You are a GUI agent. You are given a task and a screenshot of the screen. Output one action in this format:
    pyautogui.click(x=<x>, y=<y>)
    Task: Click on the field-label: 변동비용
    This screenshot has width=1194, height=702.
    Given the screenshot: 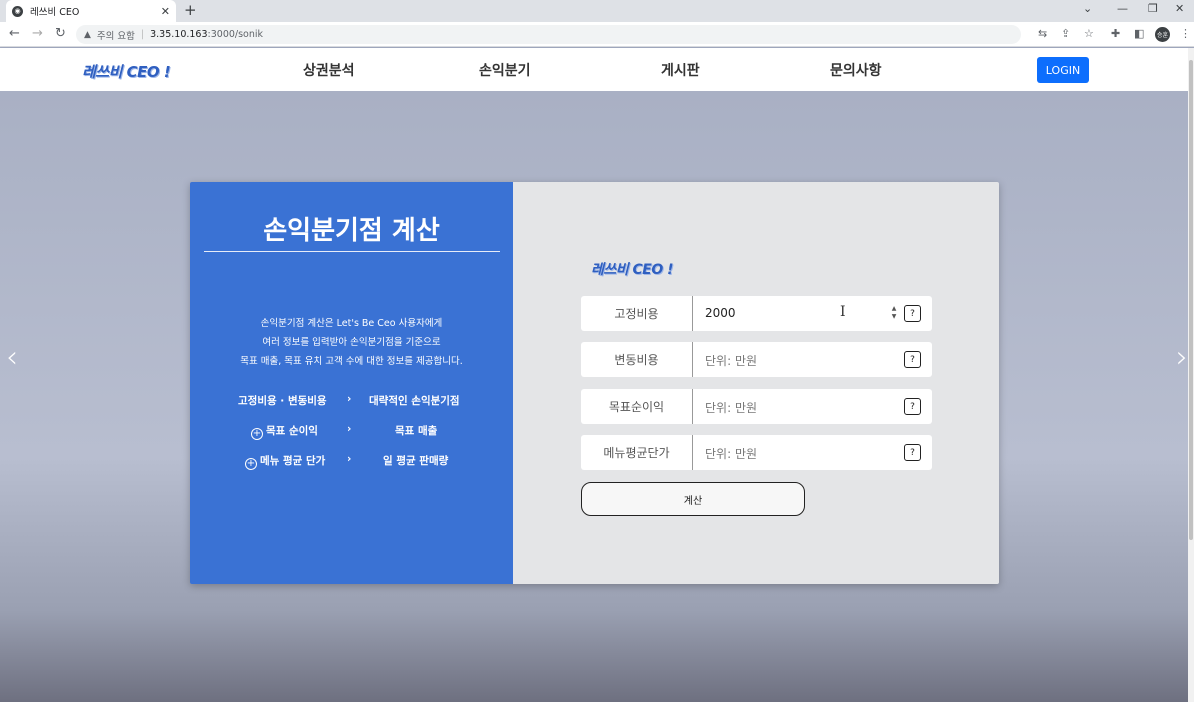 What is the action you would take?
    pyautogui.click(x=637, y=359)
    